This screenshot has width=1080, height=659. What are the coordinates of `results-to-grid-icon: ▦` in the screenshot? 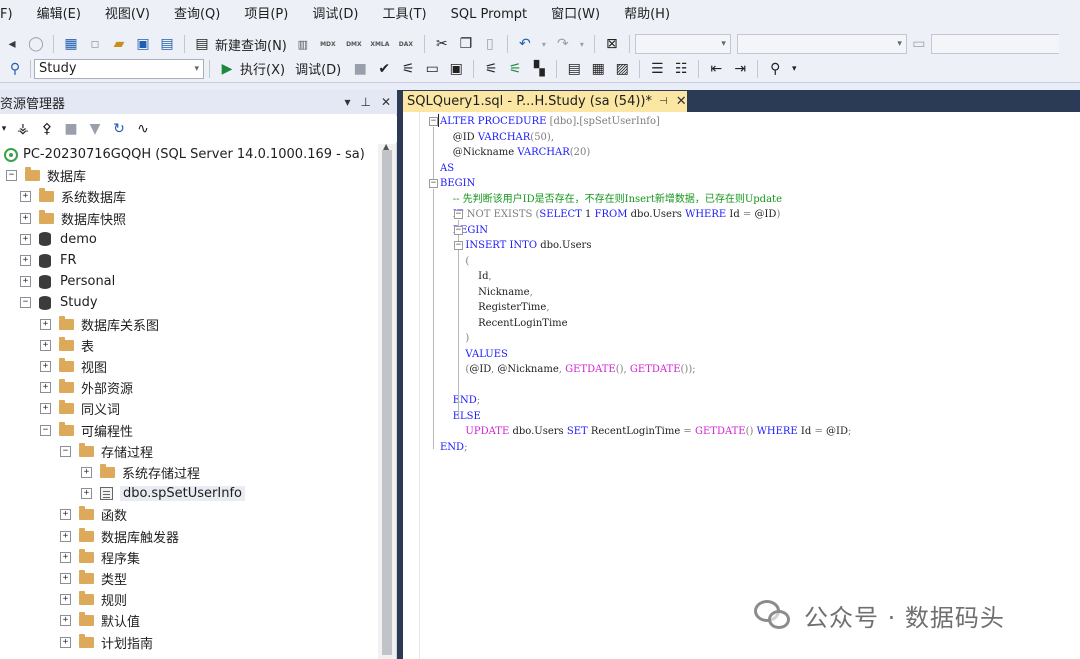 It's located at (598, 69).